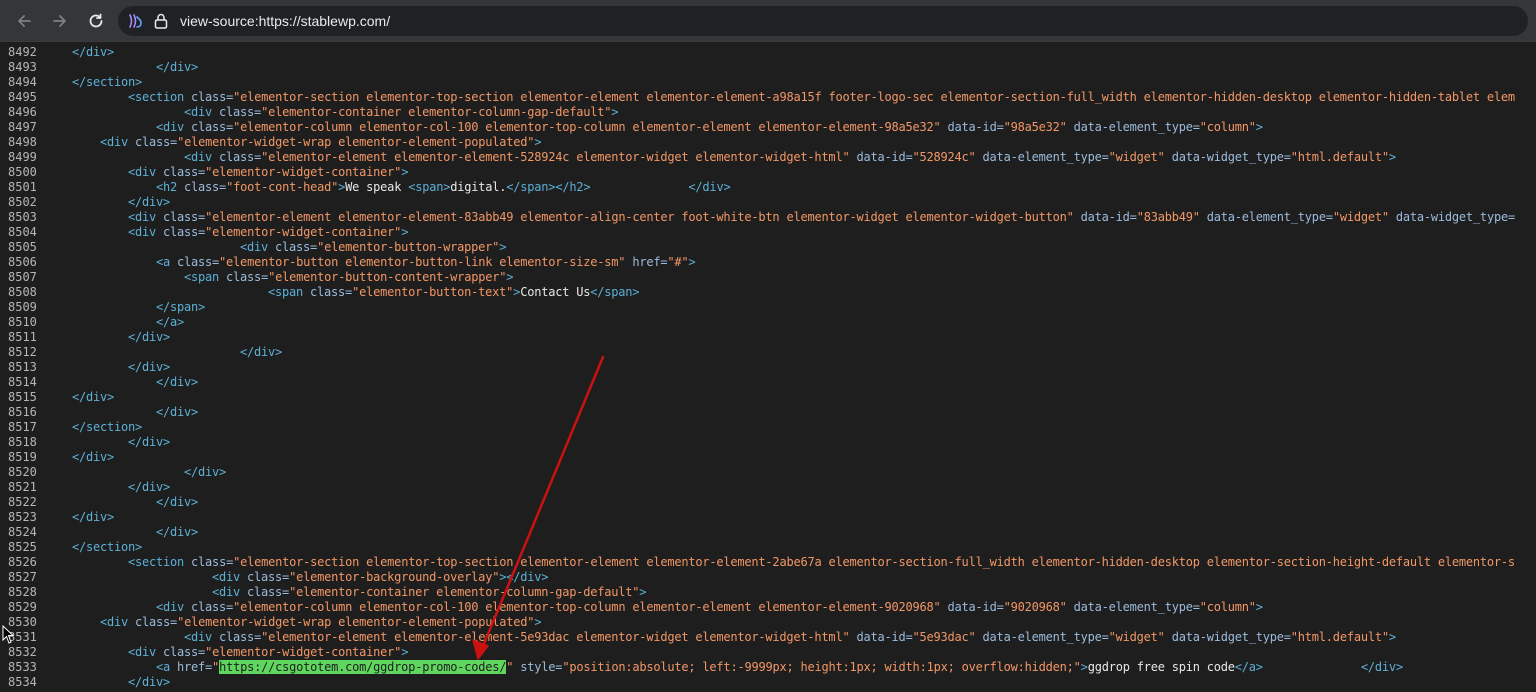 Image resolution: width=1536 pixels, height=692 pixels. What do you see at coordinates (22, 472) in the screenshot?
I see `line-number: 8520` at bounding box center [22, 472].